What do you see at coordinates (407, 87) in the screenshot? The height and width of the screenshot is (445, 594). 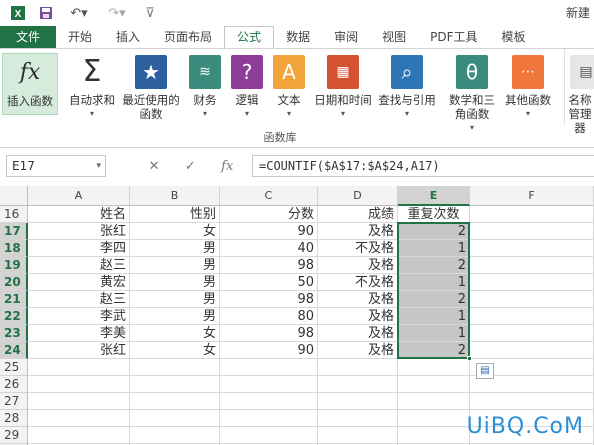 I see `lookup-reference-button: ⌕ 查找与引用 ▾` at bounding box center [407, 87].